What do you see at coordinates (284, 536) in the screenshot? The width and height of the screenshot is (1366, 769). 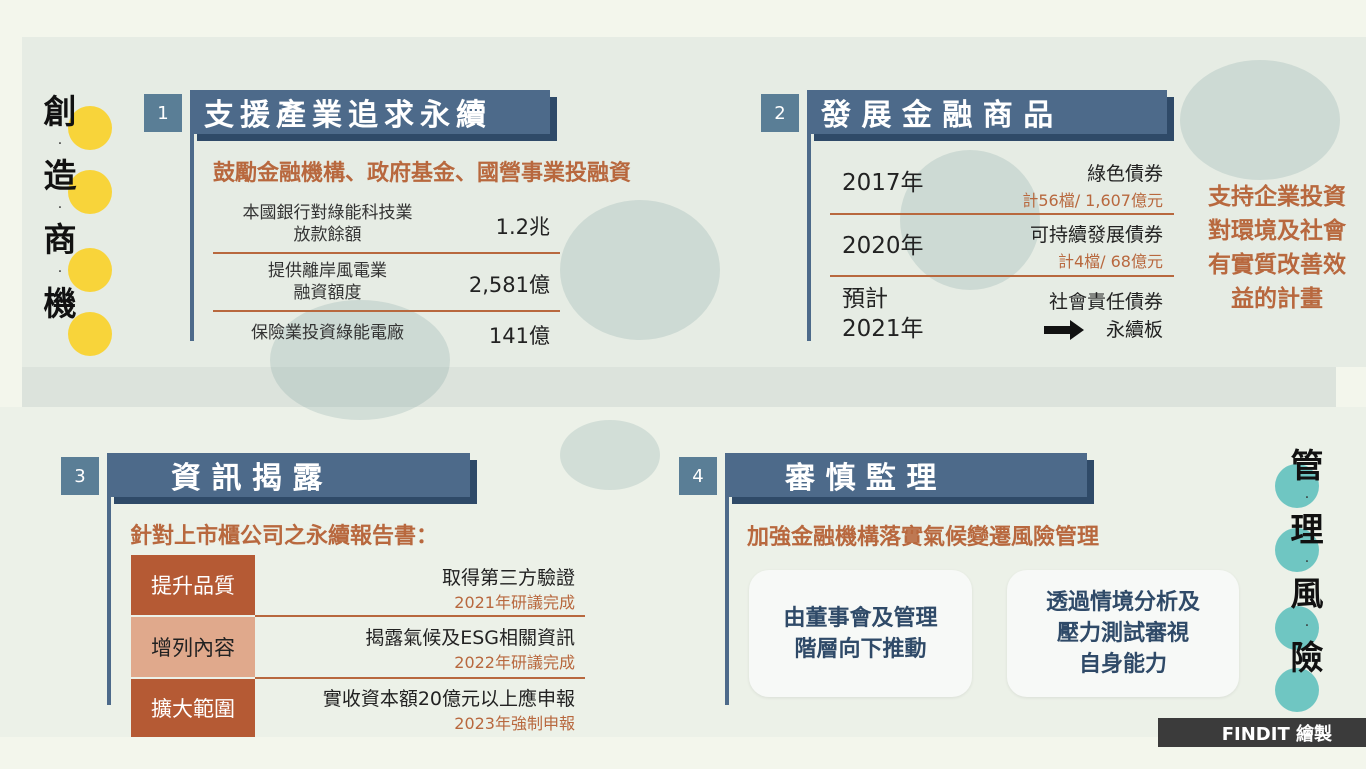 I see `section-3-subtitle: 針對上市櫃公司之永續報告書：` at bounding box center [284, 536].